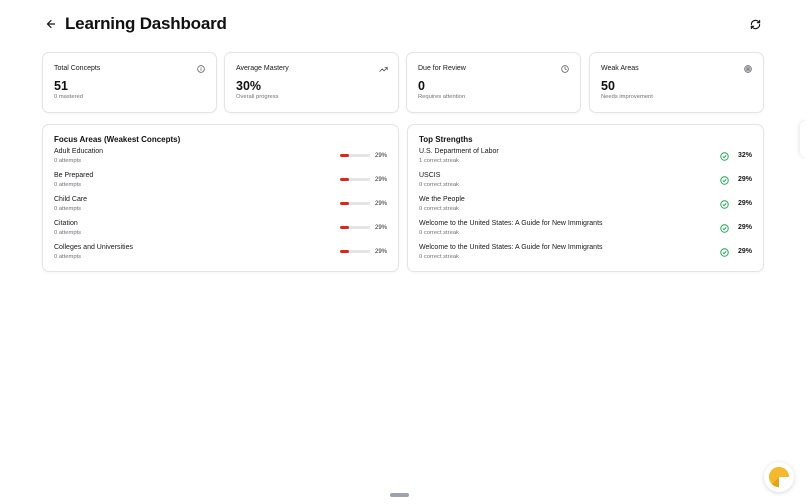 This screenshot has height=504, width=806. What do you see at coordinates (129, 82) in the screenshot?
I see `stat-card-total-concepts: Total Concepts 51 0 mastered` at bounding box center [129, 82].